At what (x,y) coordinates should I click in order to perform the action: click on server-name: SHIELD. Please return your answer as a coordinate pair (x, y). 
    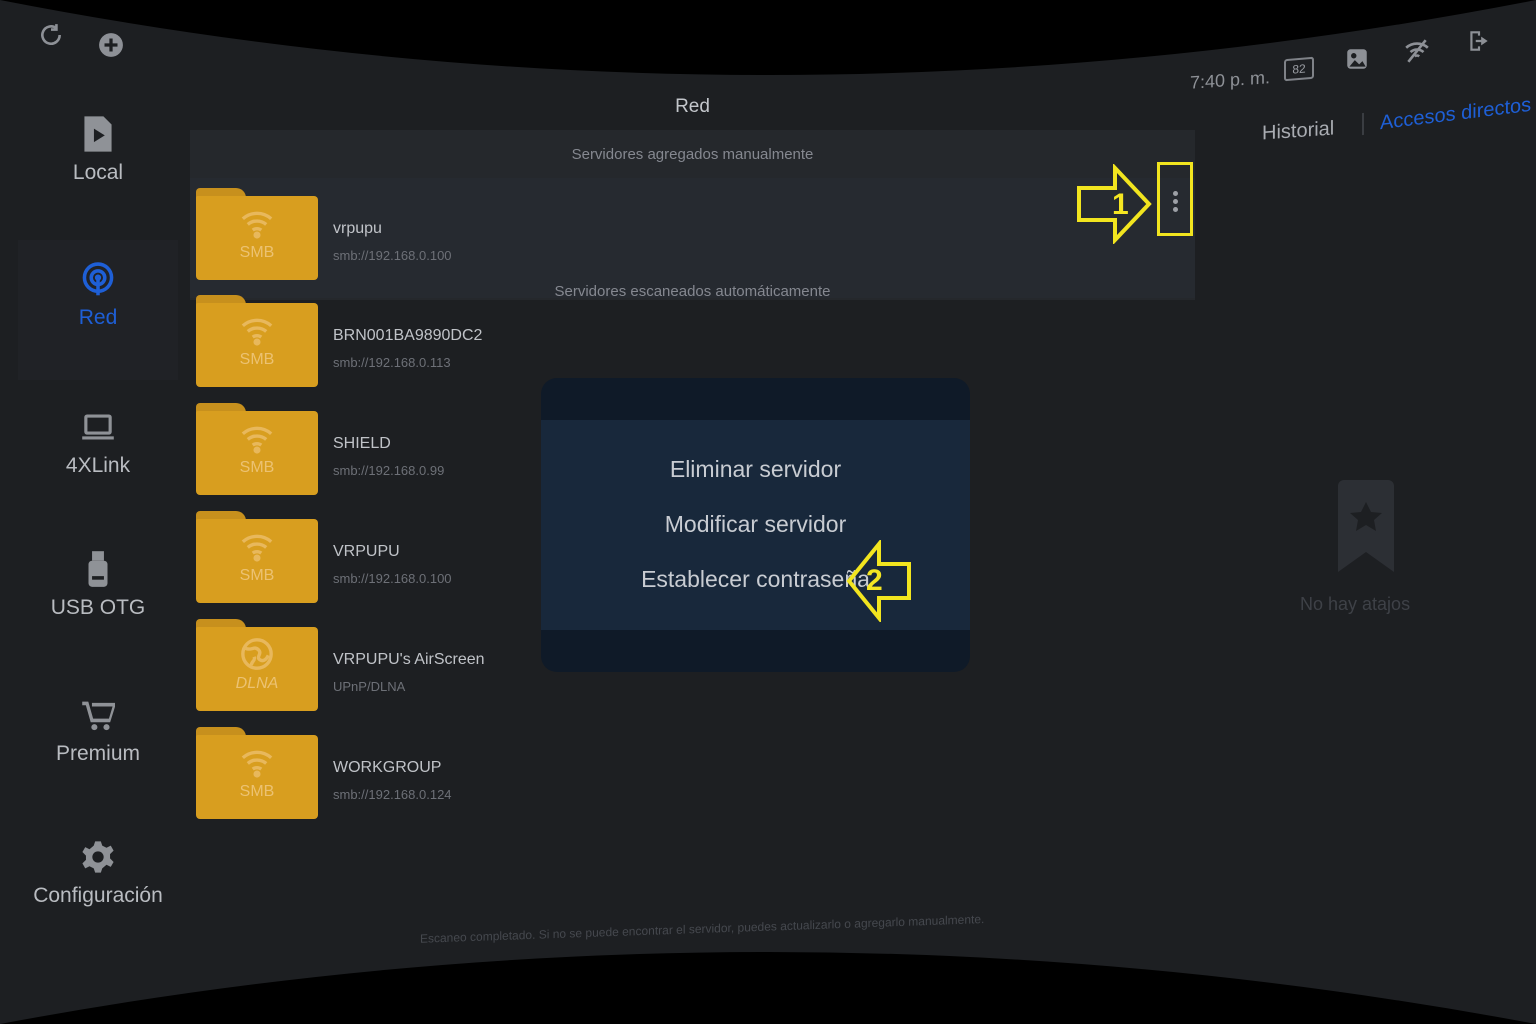
    Looking at the image, I should click on (362, 443).